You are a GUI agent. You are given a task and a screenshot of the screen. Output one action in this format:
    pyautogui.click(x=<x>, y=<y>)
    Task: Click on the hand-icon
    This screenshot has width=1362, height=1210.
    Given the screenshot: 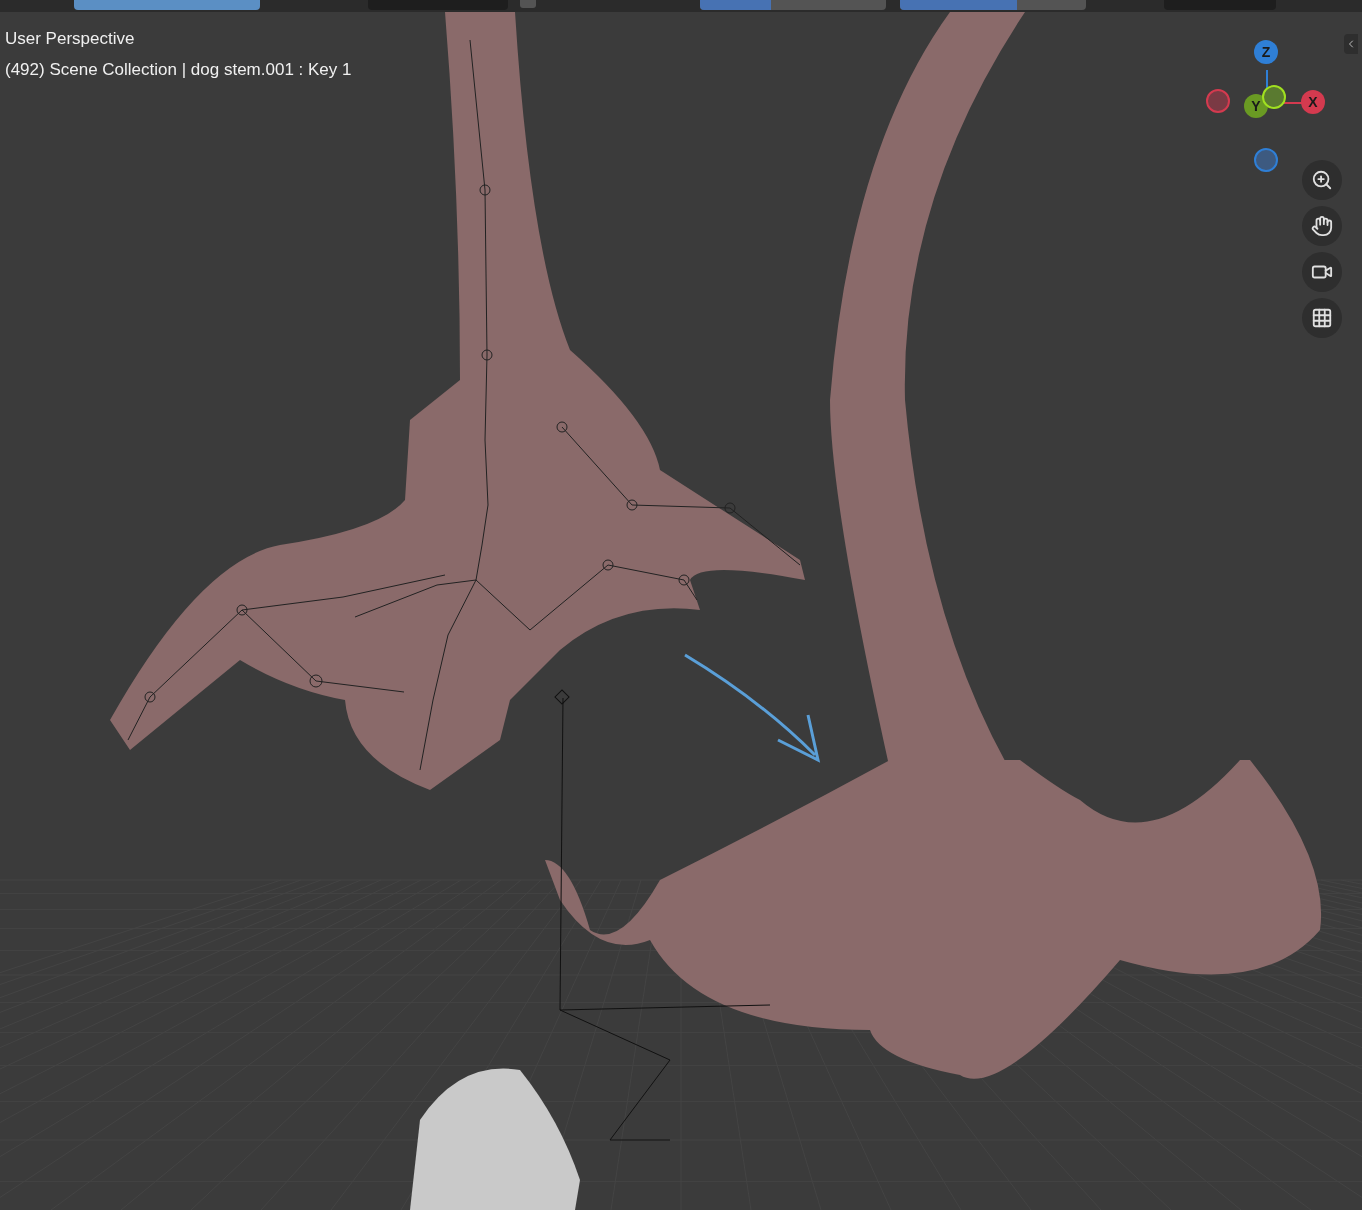 What is the action you would take?
    pyautogui.click(x=1322, y=226)
    